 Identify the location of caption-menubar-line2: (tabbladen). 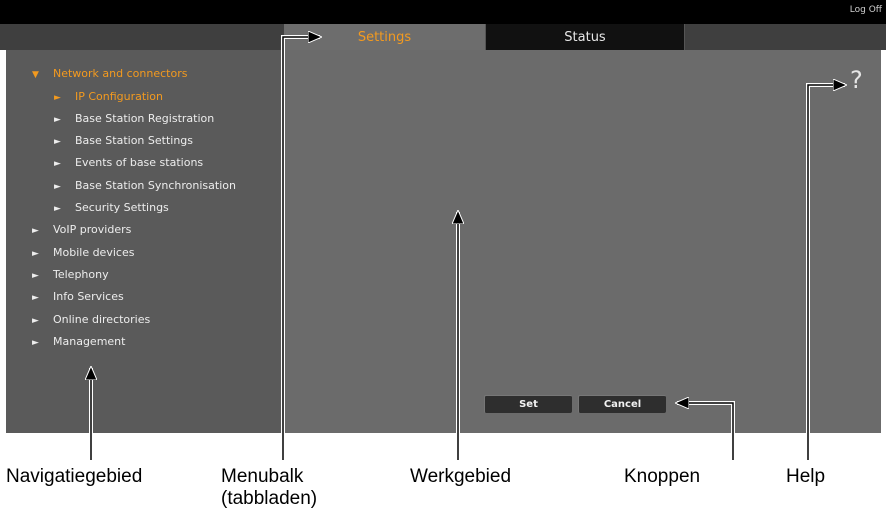
(269, 498).